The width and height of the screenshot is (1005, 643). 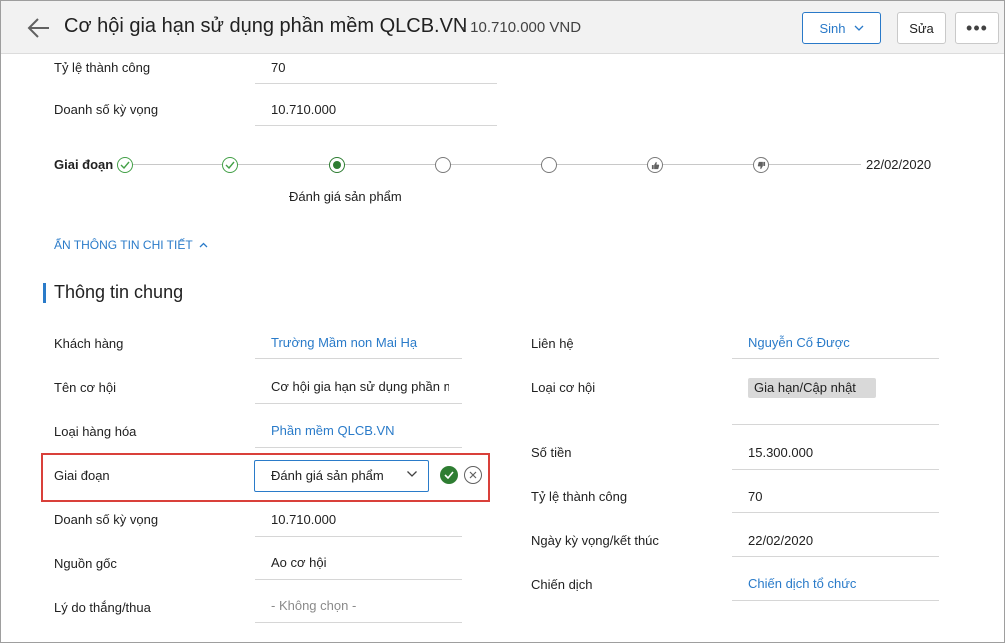 What do you see at coordinates (579, 496) in the screenshot?
I see `success-rate-label: Tỷ lệ thành công` at bounding box center [579, 496].